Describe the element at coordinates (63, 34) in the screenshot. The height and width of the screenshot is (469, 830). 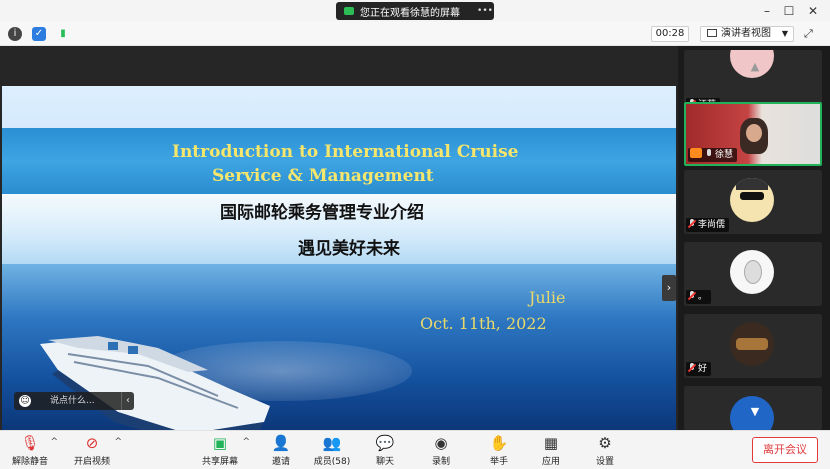
I see `signal-icon: ▮` at that location.